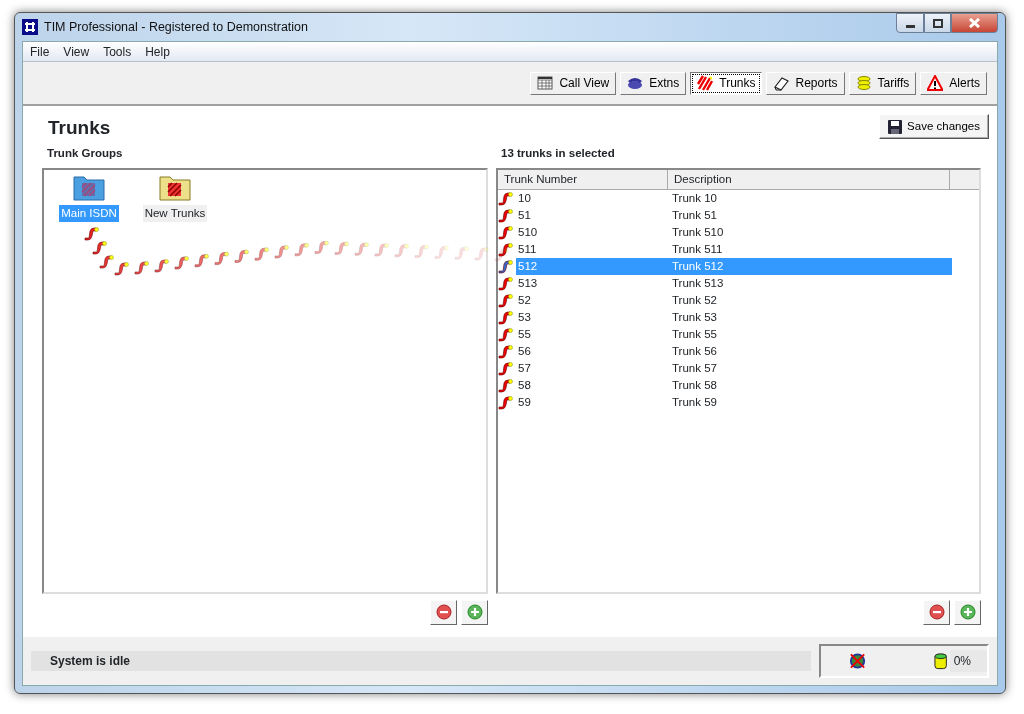 The image size is (1024, 714). What do you see at coordinates (811, 232) in the screenshot?
I see `description-cell: Trunk 510` at bounding box center [811, 232].